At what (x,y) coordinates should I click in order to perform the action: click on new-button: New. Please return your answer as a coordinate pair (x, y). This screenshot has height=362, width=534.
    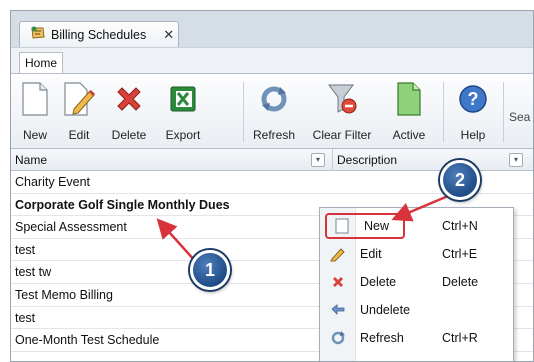
    Looking at the image, I should click on (35, 113).